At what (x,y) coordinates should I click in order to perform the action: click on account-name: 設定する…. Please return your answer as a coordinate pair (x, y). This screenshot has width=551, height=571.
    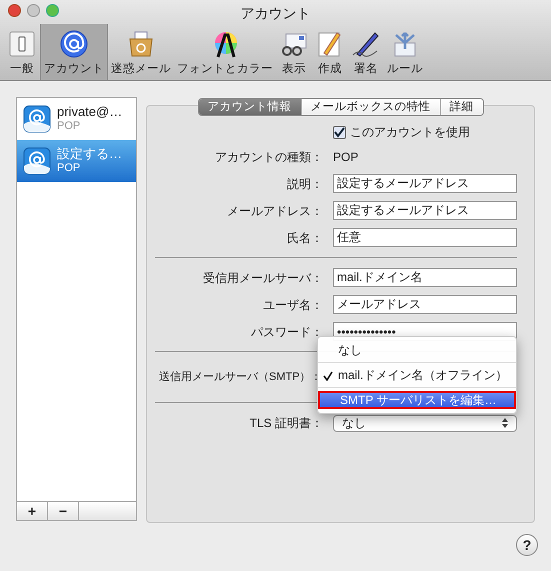
    Looking at the image, I should click on (89, 154).